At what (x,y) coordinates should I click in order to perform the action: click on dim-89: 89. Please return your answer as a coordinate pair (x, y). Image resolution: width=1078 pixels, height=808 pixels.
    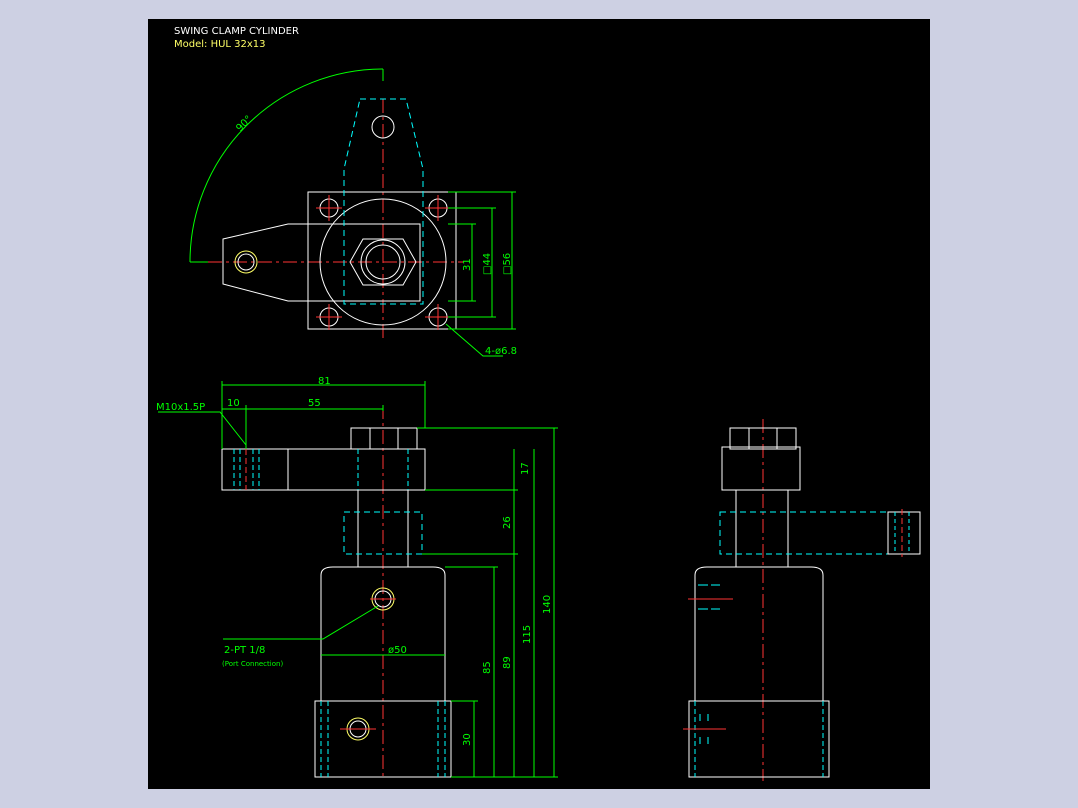
    Looking at the image, I should click on (507, 662).